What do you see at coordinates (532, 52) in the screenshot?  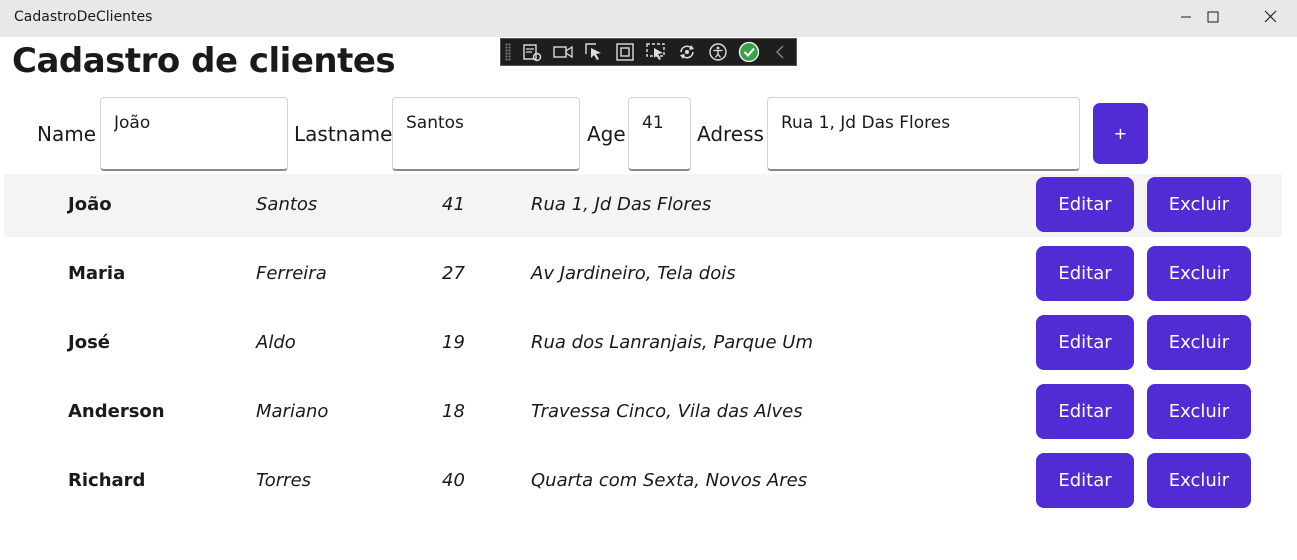 I see `live-visual-tree-icon` at bounding box center [532, 52].